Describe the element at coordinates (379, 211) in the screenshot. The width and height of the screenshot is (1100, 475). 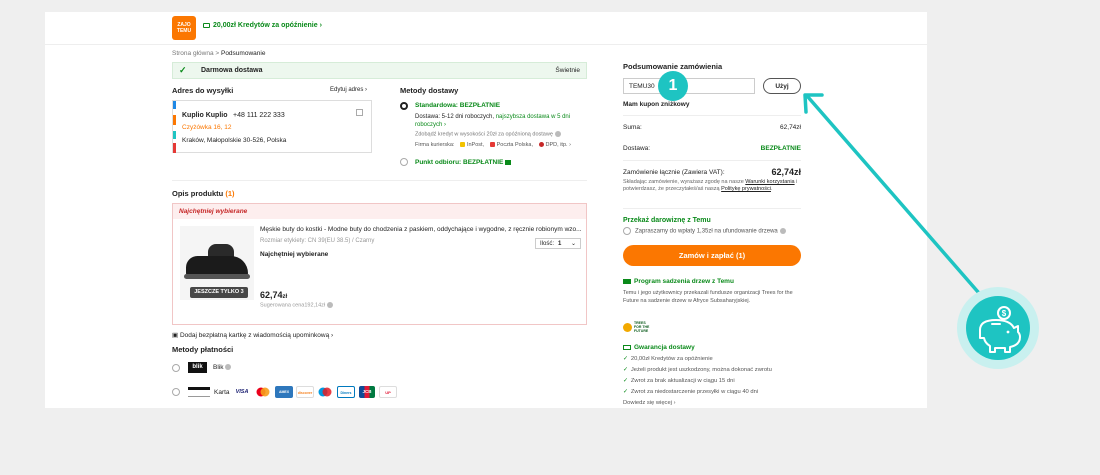
I see `product-header-badge: Najchętniej wybierane` at that location.